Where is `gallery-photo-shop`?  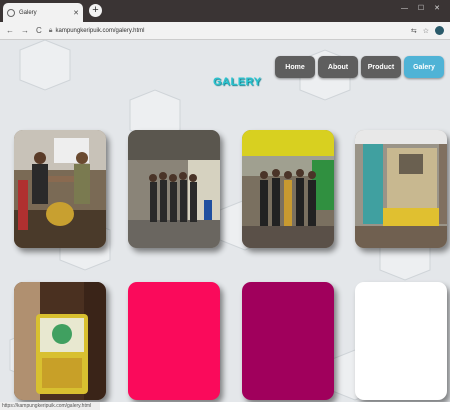 gallery-photo-shop is located at coordinates (401, 189).